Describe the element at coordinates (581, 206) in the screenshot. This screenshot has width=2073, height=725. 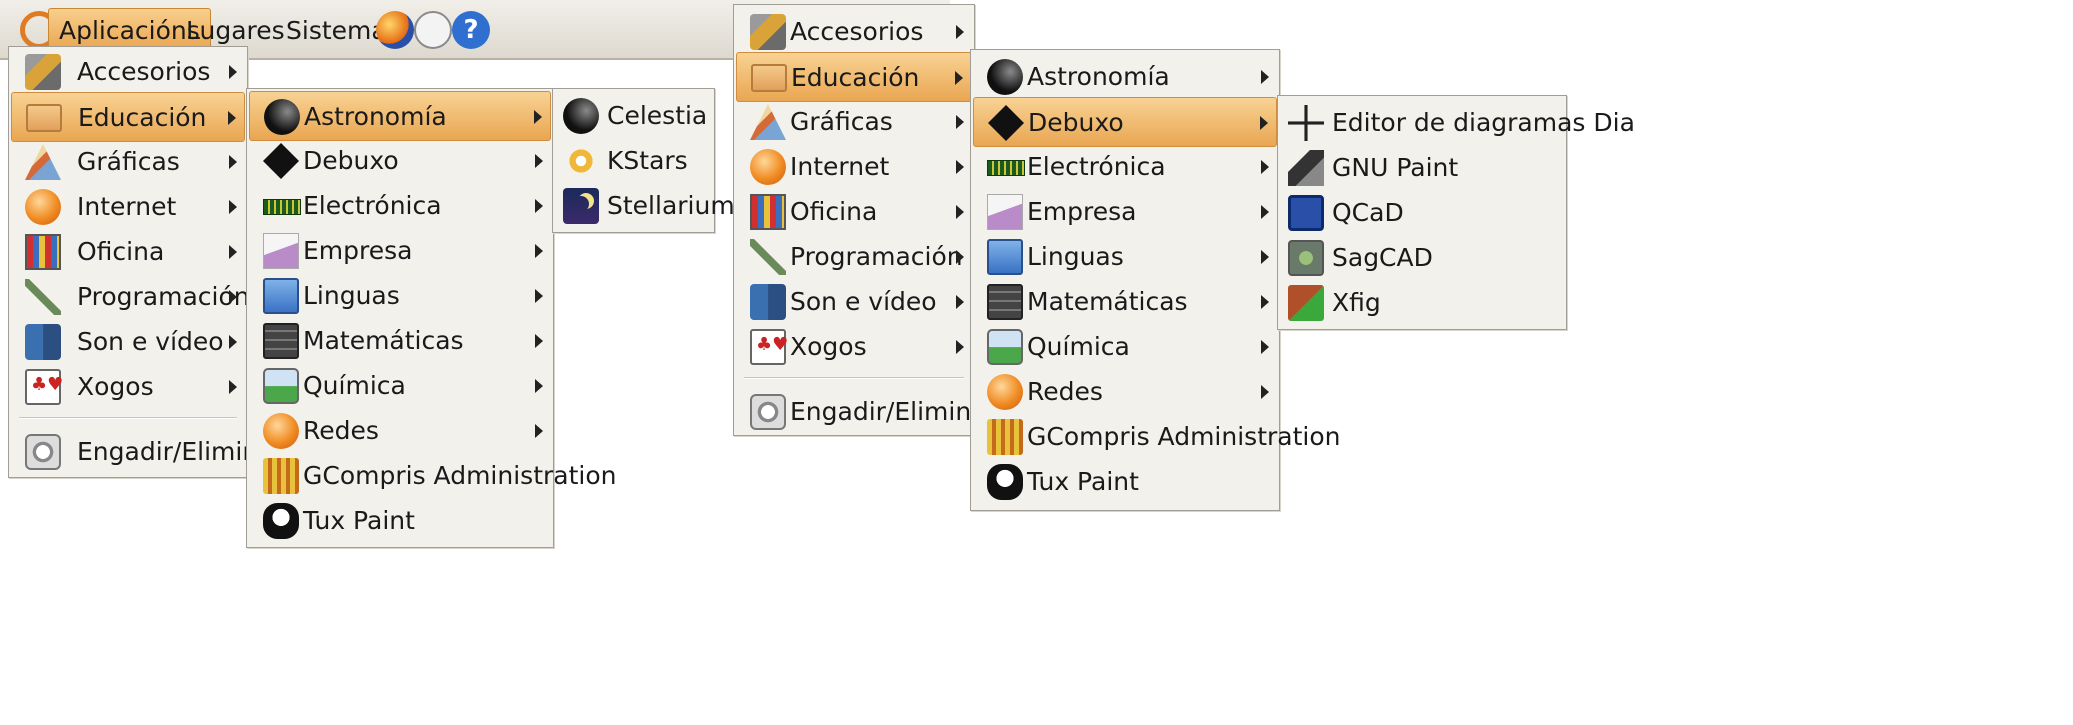
I see `stellarium-icon` at that location.